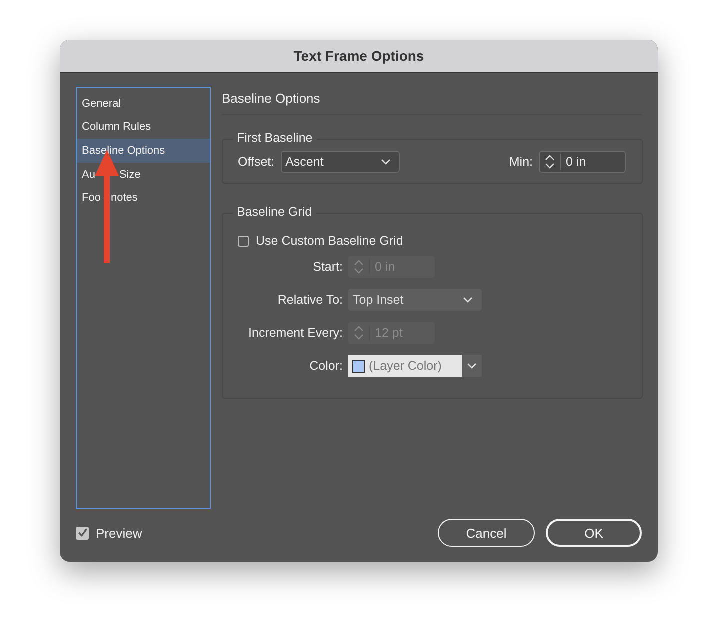 This screenshot has width=718, height=643. Describe the element at coordinates (340, 161) in the screenshot. I see `dropdown: Ascent` at that location.